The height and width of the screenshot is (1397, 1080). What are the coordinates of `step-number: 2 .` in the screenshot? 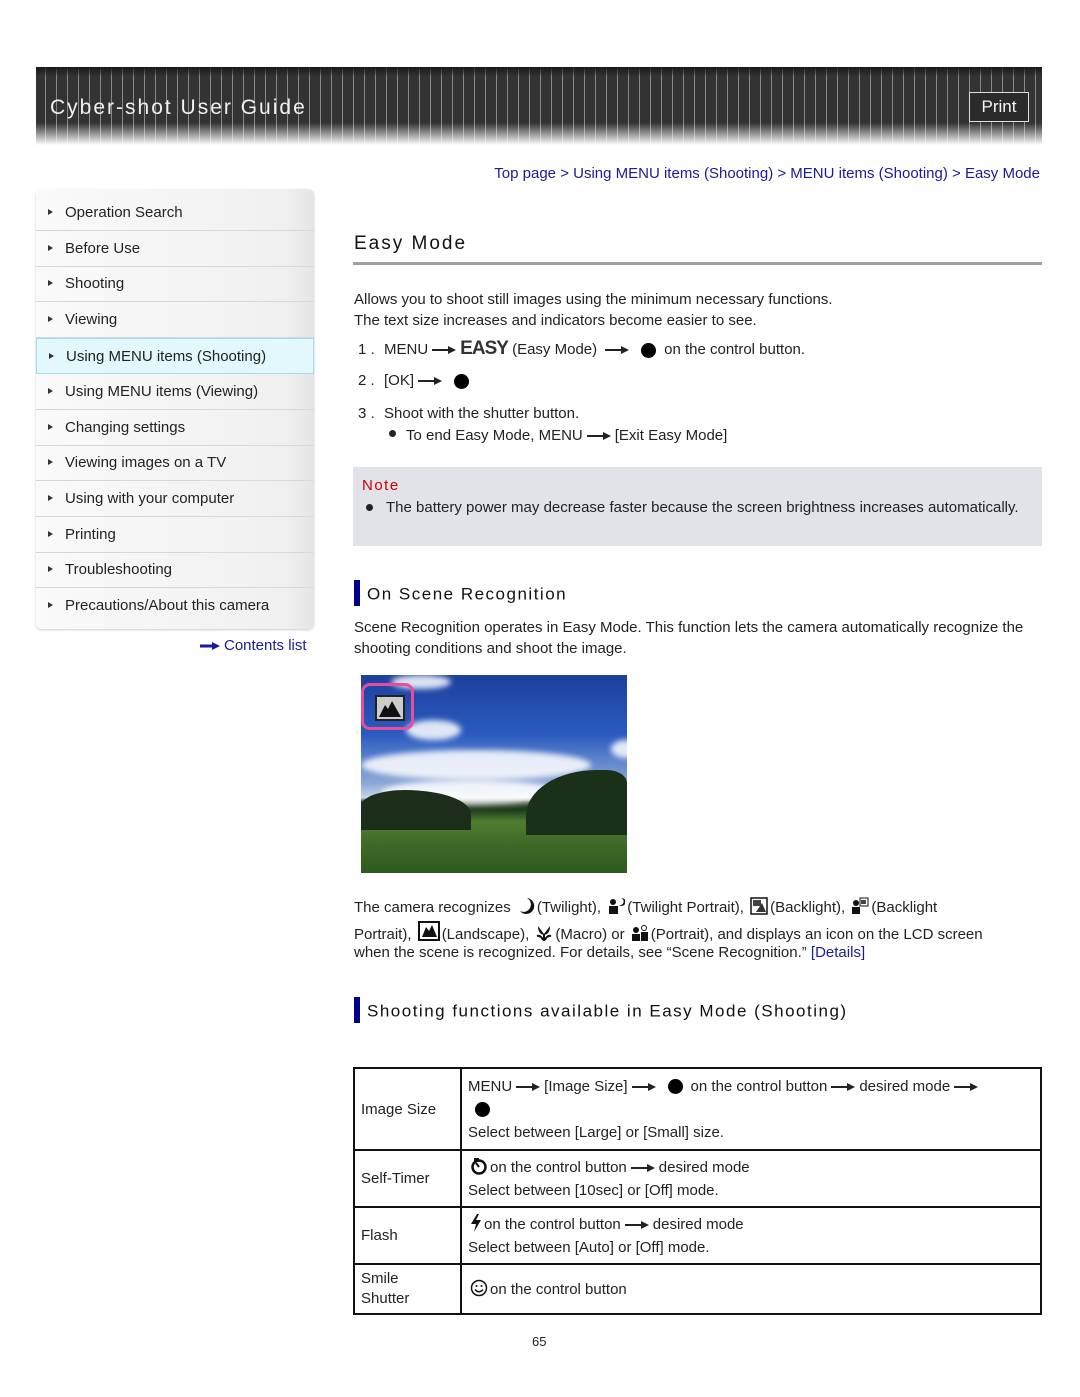 It's located at (366, 380).